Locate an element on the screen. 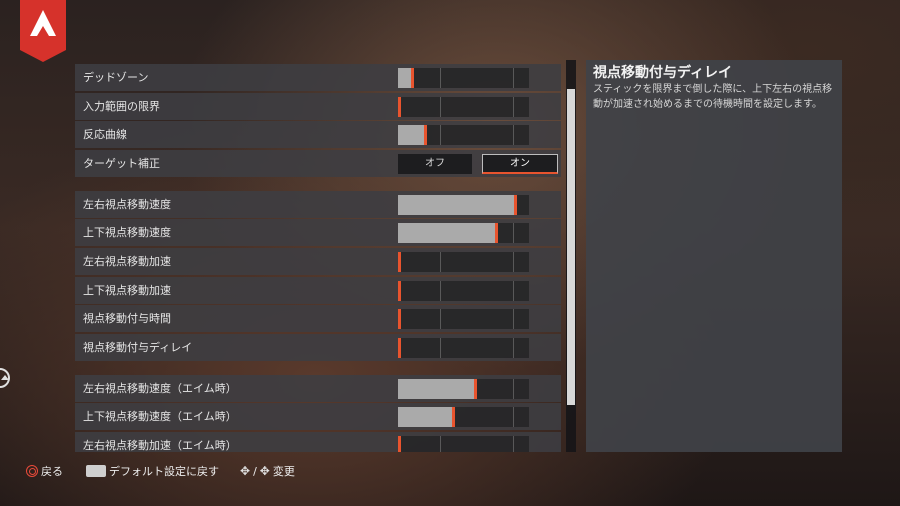 The image size is (900, 506). setting-label: 左右視点移動加速 is located at coordinates (127, 261).